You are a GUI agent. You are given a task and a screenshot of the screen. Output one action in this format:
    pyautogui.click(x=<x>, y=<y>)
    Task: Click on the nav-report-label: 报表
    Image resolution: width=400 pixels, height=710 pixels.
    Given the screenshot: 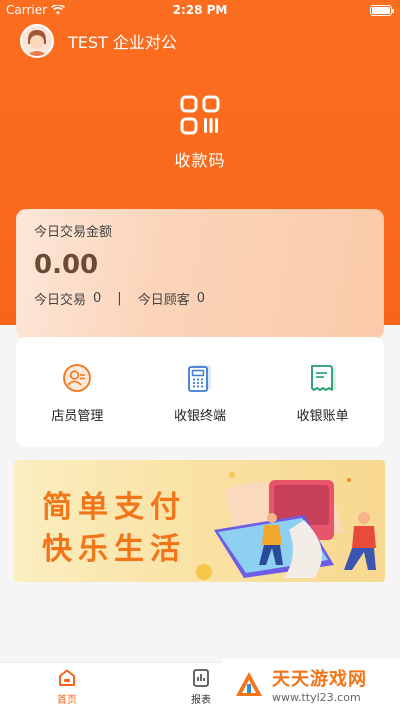 What is the action you would take?
    pyautogui.click(x=201, y=700)
    